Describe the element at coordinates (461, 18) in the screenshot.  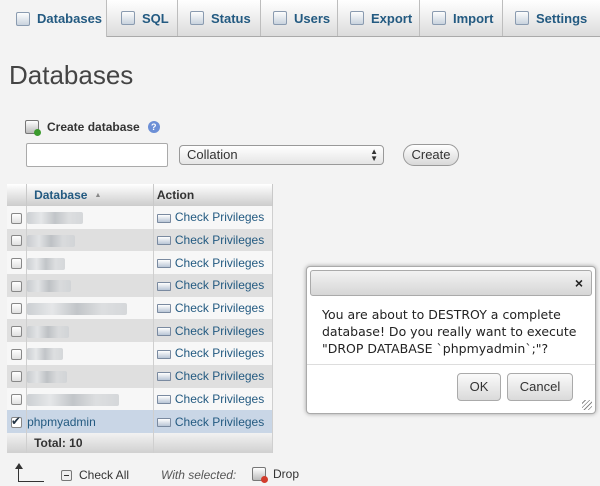
I see `tab-import: Import` at that location.